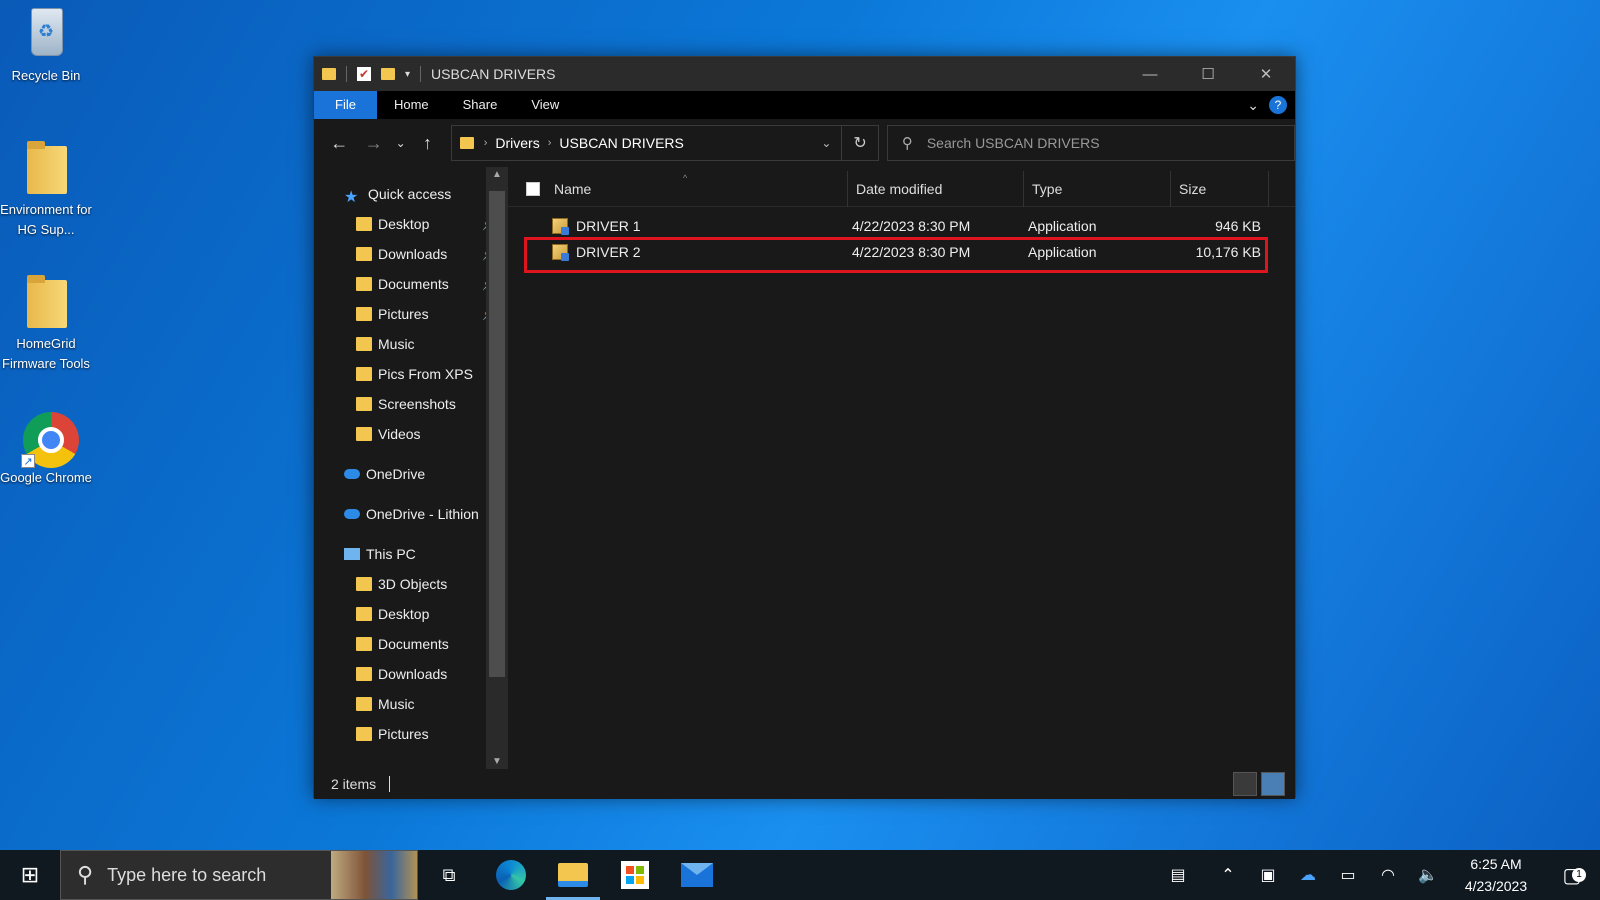 The width and height of the screenshot is (1600, 900). I want to click on title-bar: ✔ ▾ USBCAN DRIVERS — ☐ ✕, so click(804, 74).